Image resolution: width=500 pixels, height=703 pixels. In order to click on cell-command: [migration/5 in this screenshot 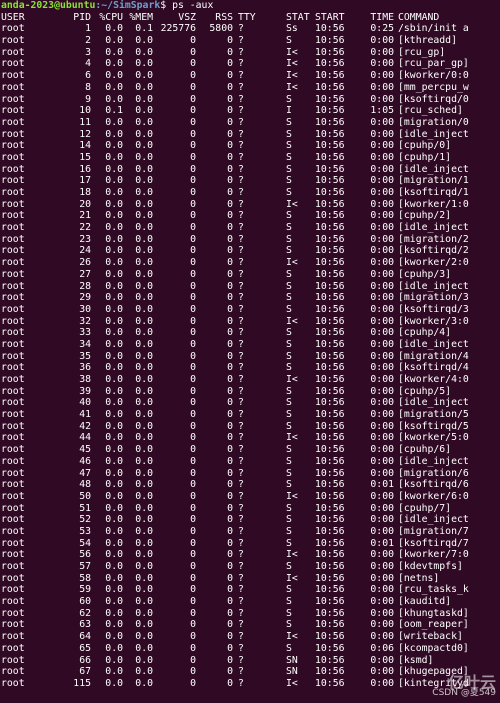, I will do `click(433, 415)`.